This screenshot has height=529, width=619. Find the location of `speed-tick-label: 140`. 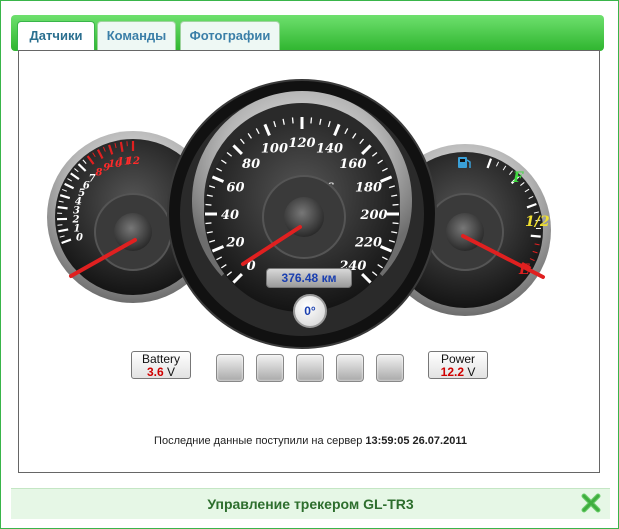

speed-tick-label: 140 is located at coordinates (329, 148).